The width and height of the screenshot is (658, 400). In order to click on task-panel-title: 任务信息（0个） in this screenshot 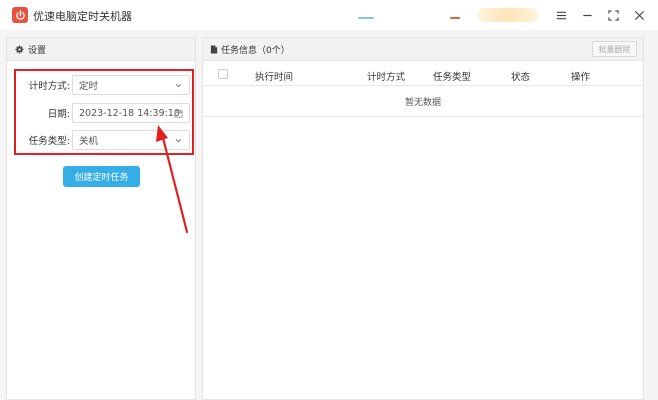, I will do `click(255, 50)`.